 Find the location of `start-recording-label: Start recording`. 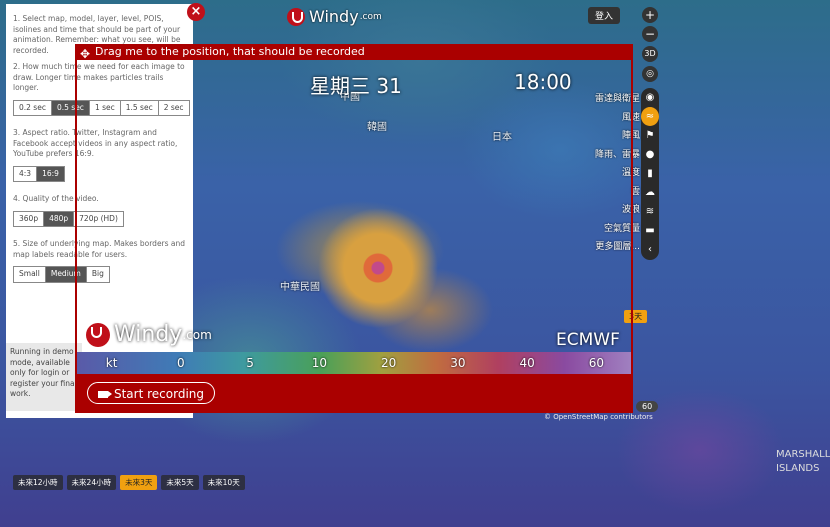

start-recording-label: Start recording is located at coordinates (159, 394).